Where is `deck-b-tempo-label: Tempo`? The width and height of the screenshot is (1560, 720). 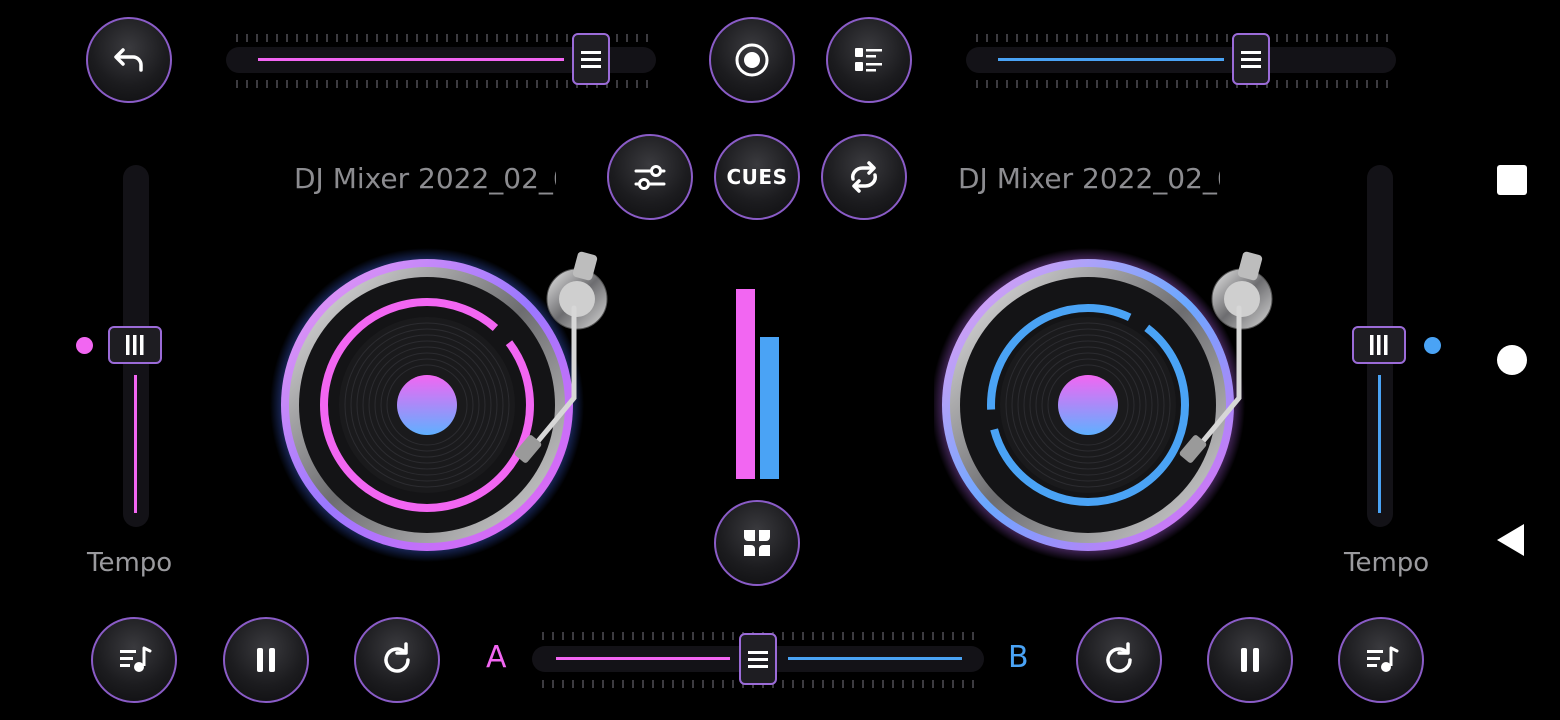 deck-b-tempo-label: Tempo is located at coordinates (1387, 563).